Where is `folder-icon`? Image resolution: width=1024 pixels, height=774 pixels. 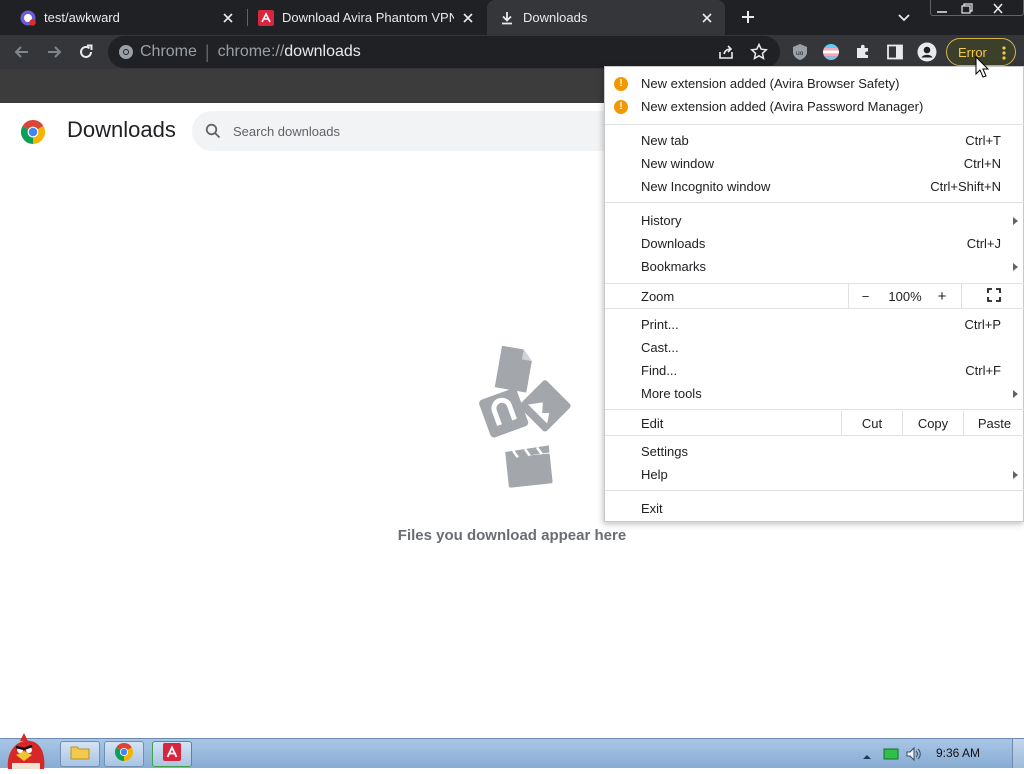
folder-icon is located at coordinates (80, 754).